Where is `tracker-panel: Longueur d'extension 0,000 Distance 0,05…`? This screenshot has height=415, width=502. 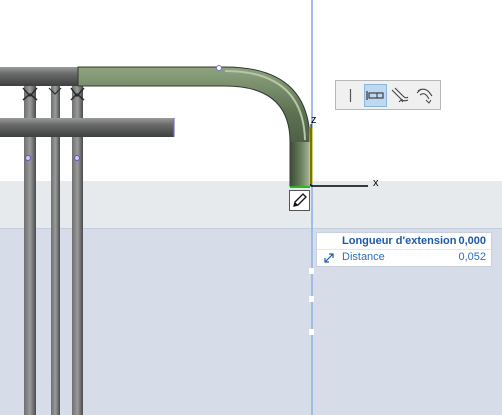 tracker-panel: Longueur d'extension 0,000 Distance 0,05… is located at coordinates (404, 249).